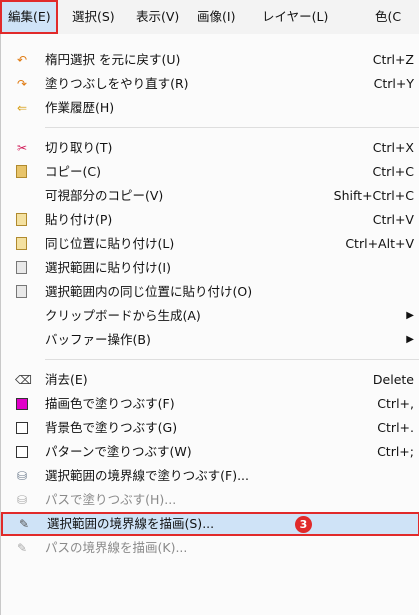 Image resolution: width=419 pixels, height=615 pixels. Describe the element at coordinates (393, 379) in the screenshot. I see `shortcut-label: Delete` at that location.